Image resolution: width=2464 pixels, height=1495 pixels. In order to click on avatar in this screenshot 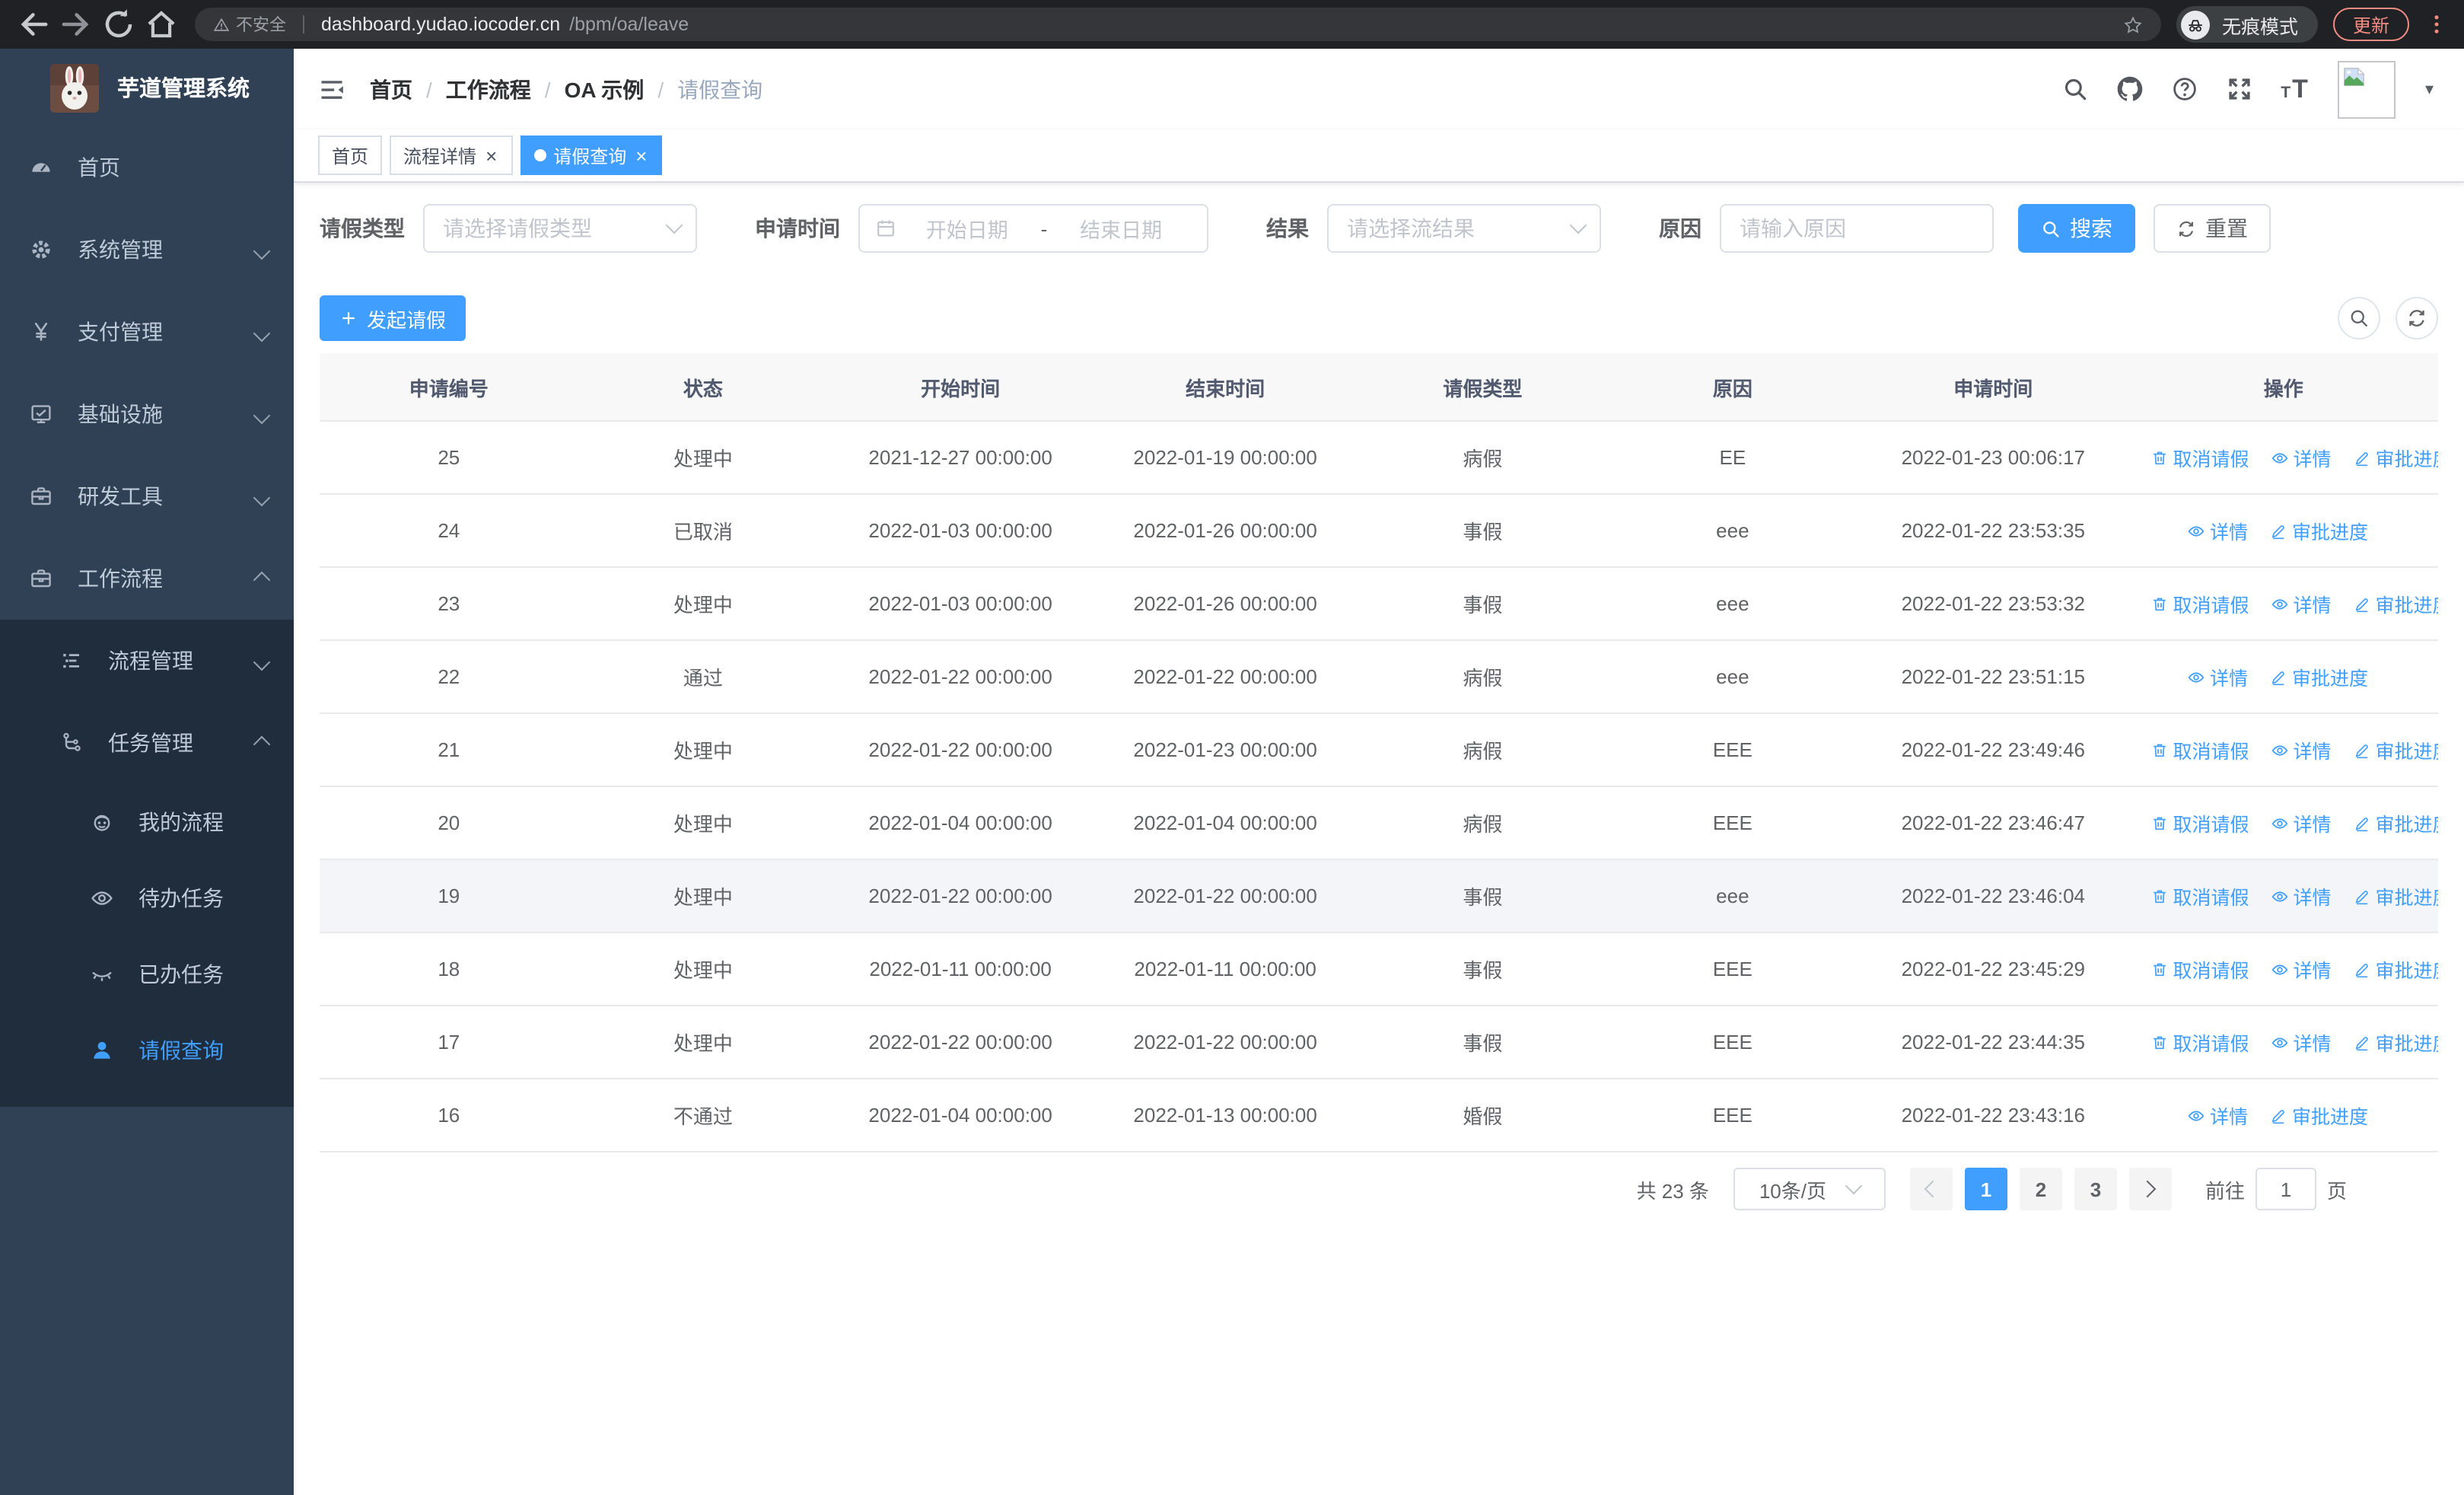, I will do `click(2367, 89)`.